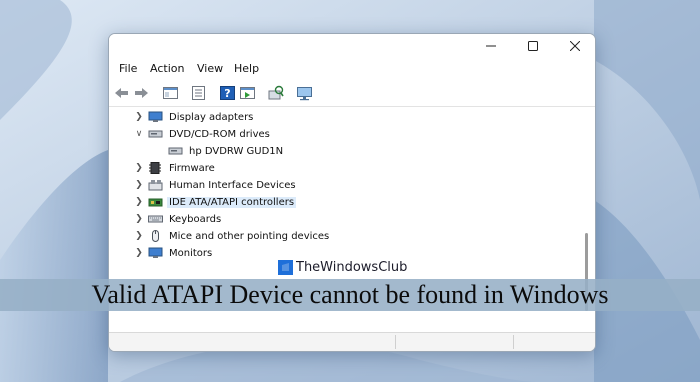 Image resolution: width=700 pixels, height=382 pixels. I want to click on title-bar, so click(352, 46).